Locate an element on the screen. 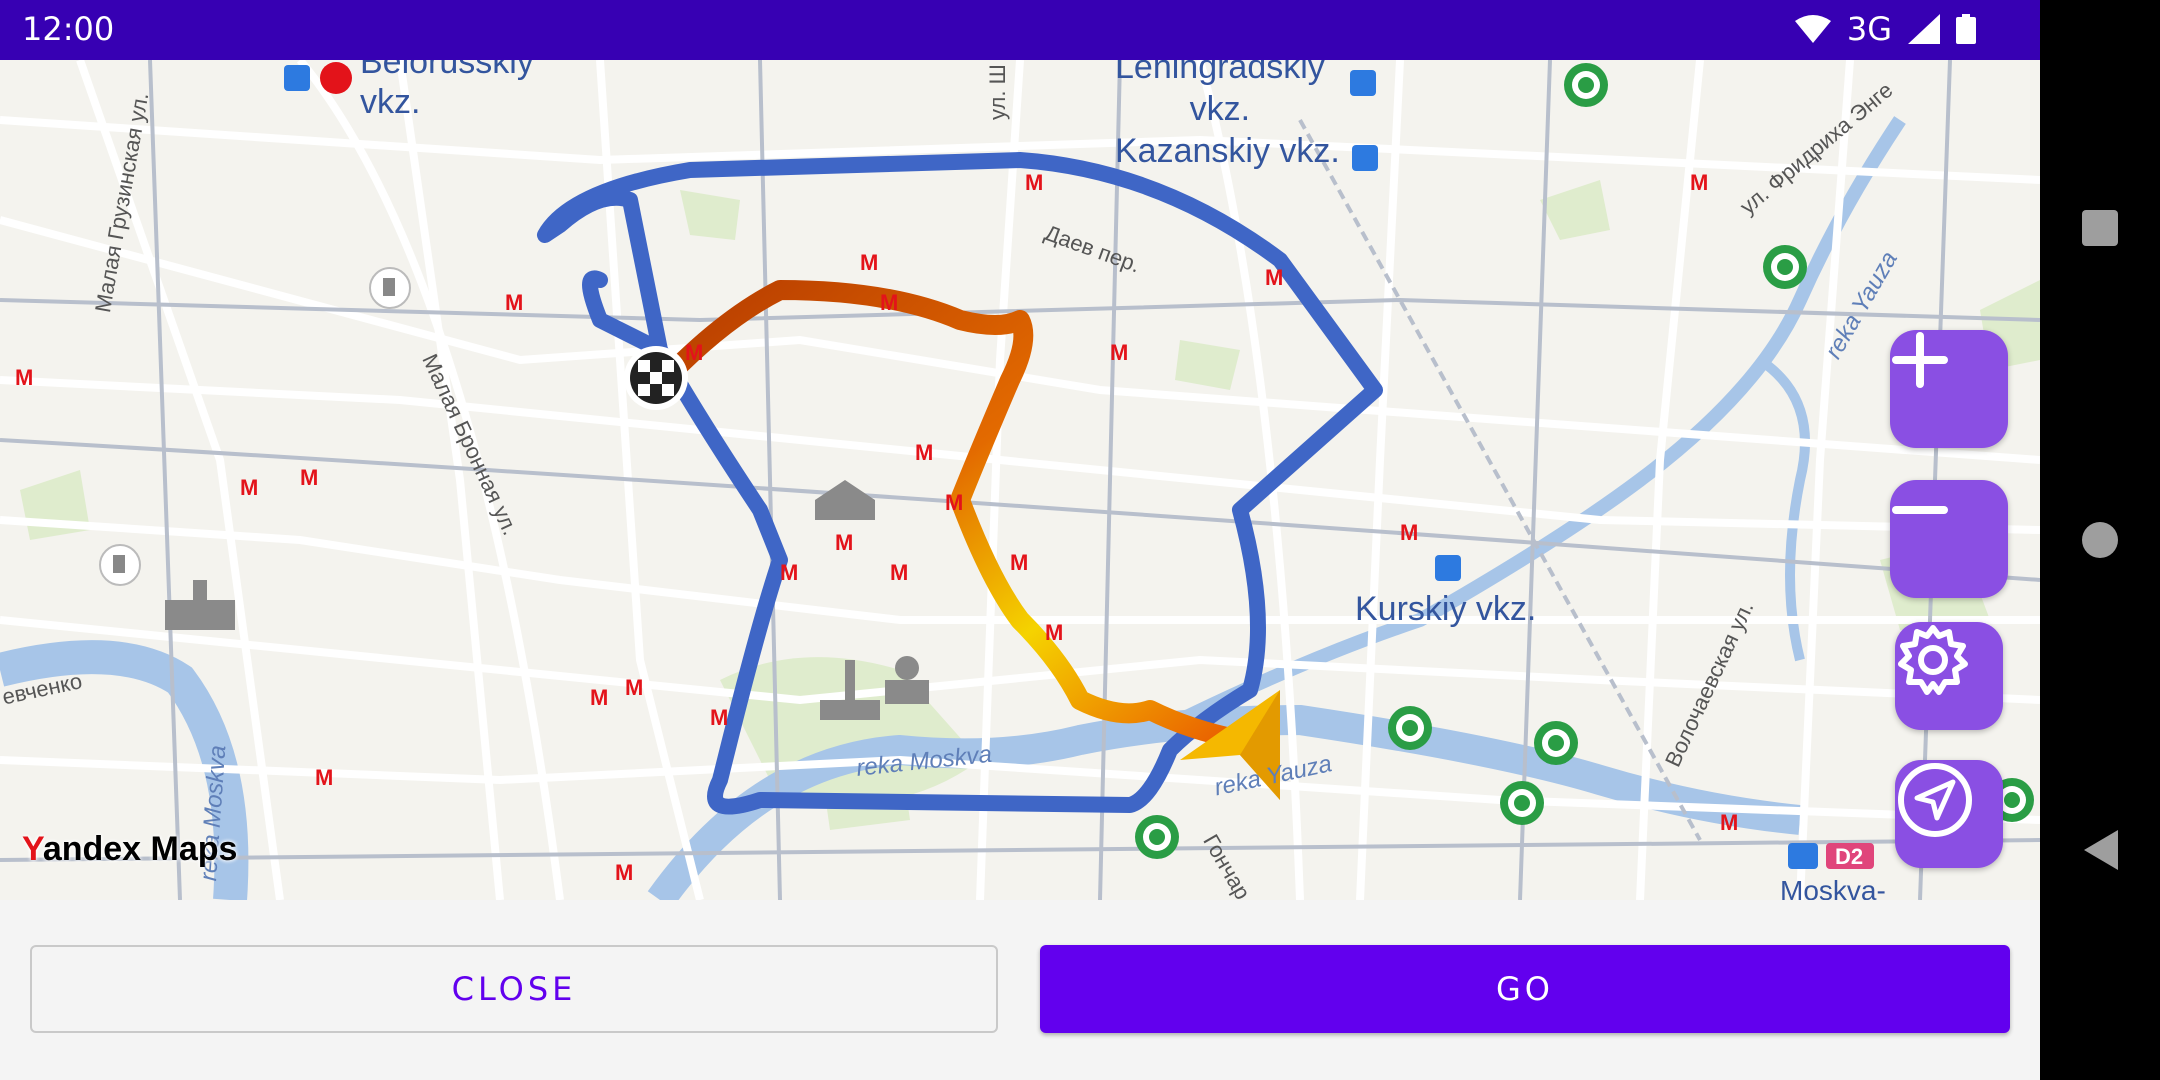 Image resolution: width=2160 pixels, height=1080 pixels. battery-icon is located at coordinates (1966, 29).